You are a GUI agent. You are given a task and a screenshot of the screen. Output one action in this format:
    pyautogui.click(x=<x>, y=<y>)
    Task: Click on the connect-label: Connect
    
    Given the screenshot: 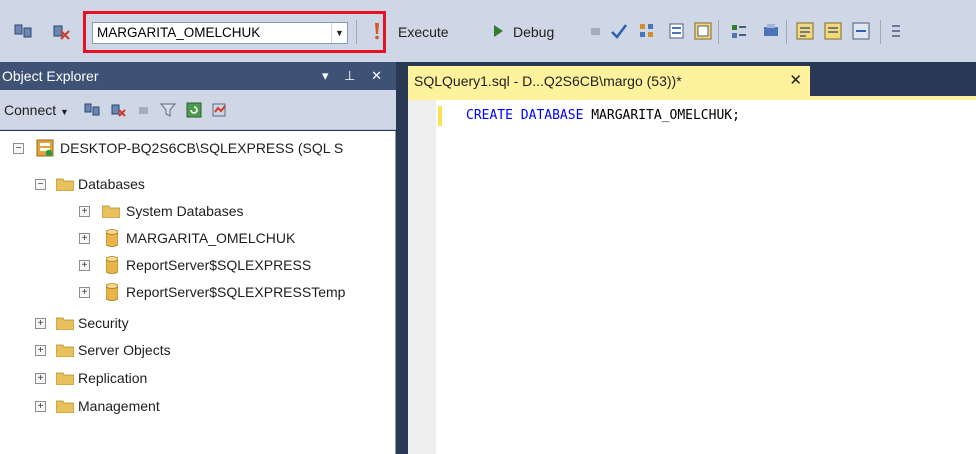 What is the action you would take?
    pyautogui.click(x=30, y=110)
    